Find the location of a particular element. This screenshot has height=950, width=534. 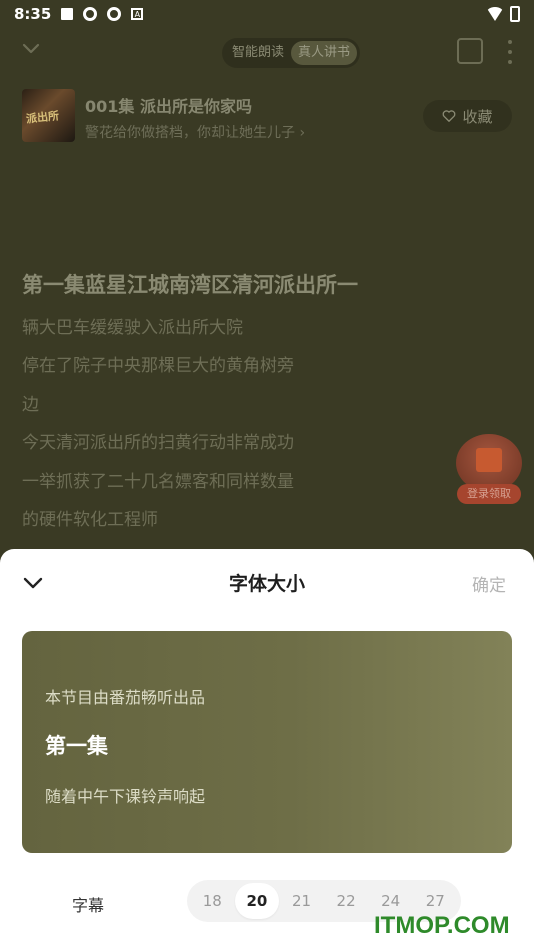

read-mode-toggle: 智能朗读 真人讲书 is located at coordinates (291, 53).